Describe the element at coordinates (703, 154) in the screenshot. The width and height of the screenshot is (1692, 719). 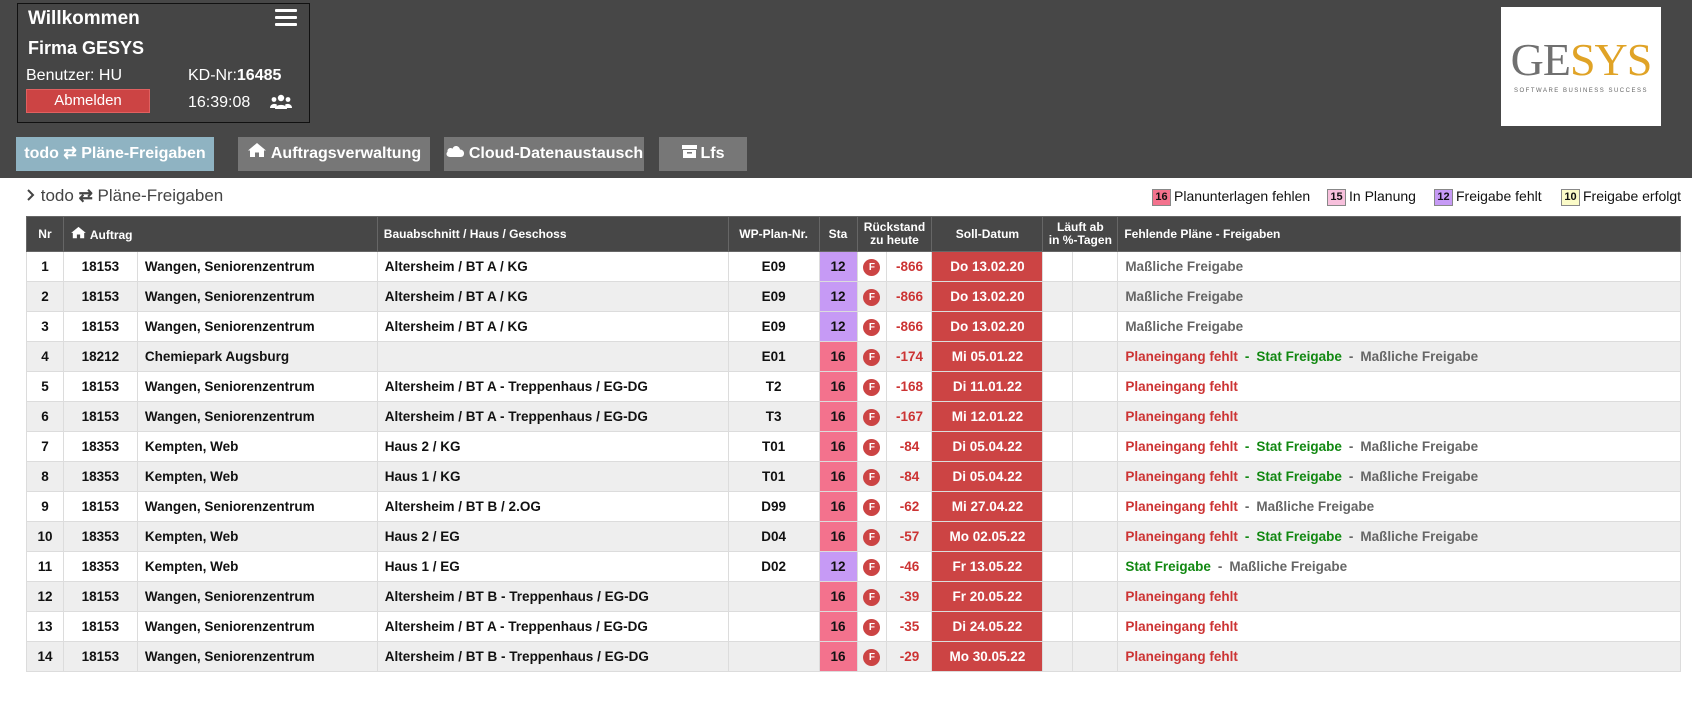
I see `tab-lfs: Lfs` at that location.